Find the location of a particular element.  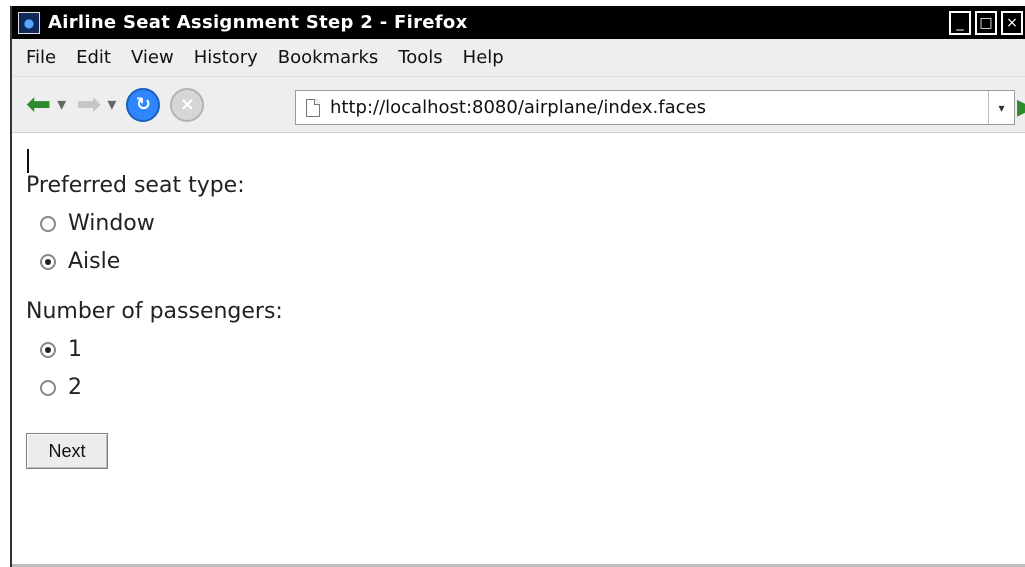

seat-type-label: Preferred seat type: is located at coordinates (135, 185).